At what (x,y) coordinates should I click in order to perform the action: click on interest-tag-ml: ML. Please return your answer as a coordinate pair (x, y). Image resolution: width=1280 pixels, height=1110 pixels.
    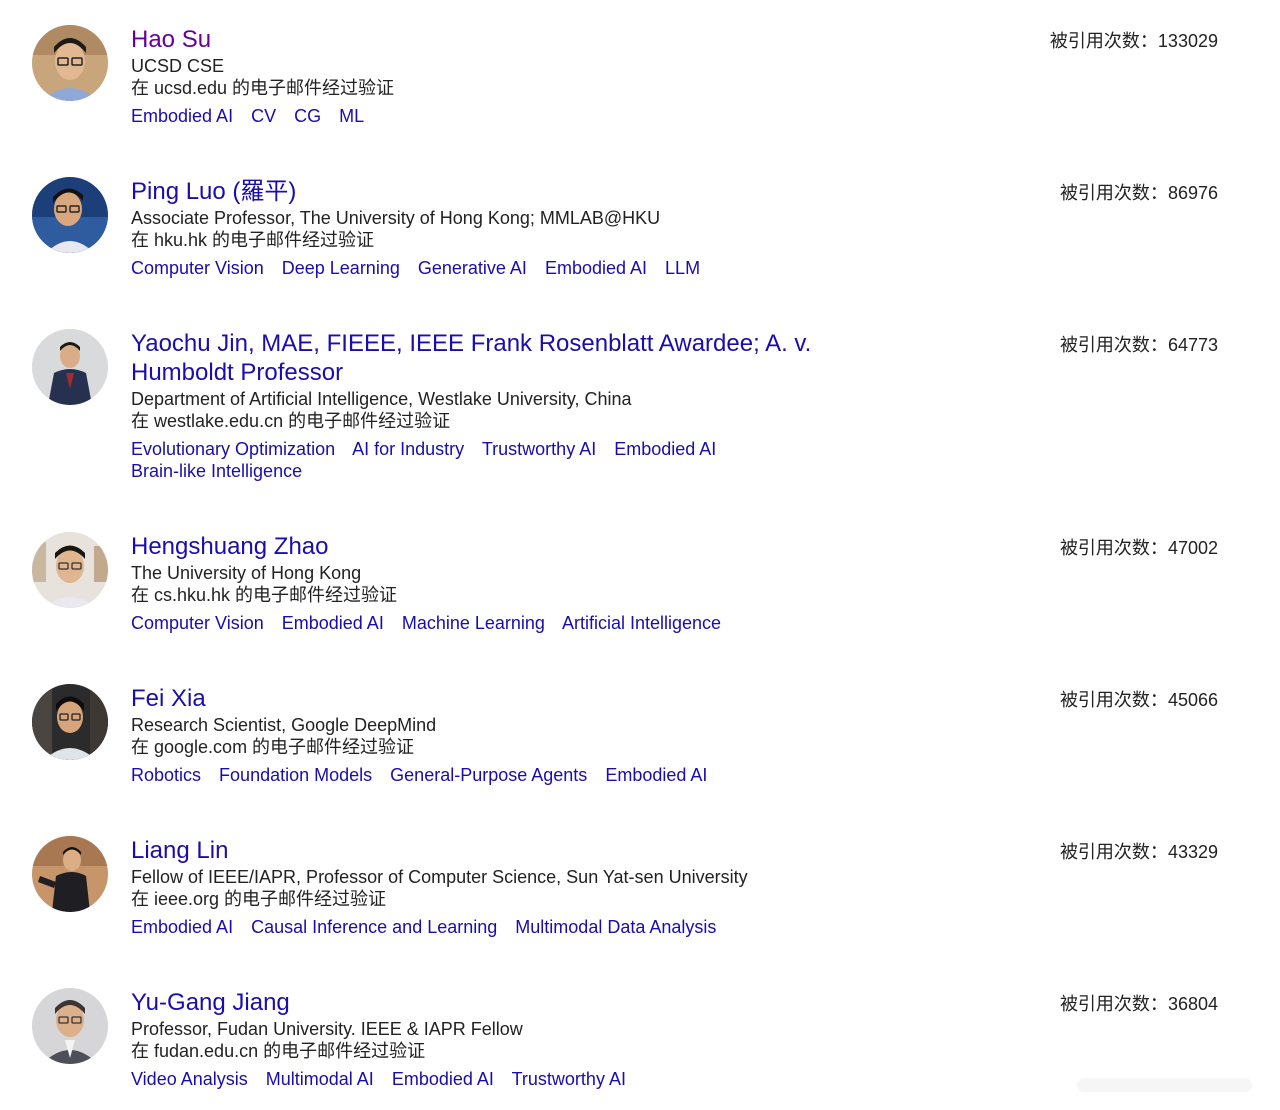
    Looking at the image, I should click on (351, 116).